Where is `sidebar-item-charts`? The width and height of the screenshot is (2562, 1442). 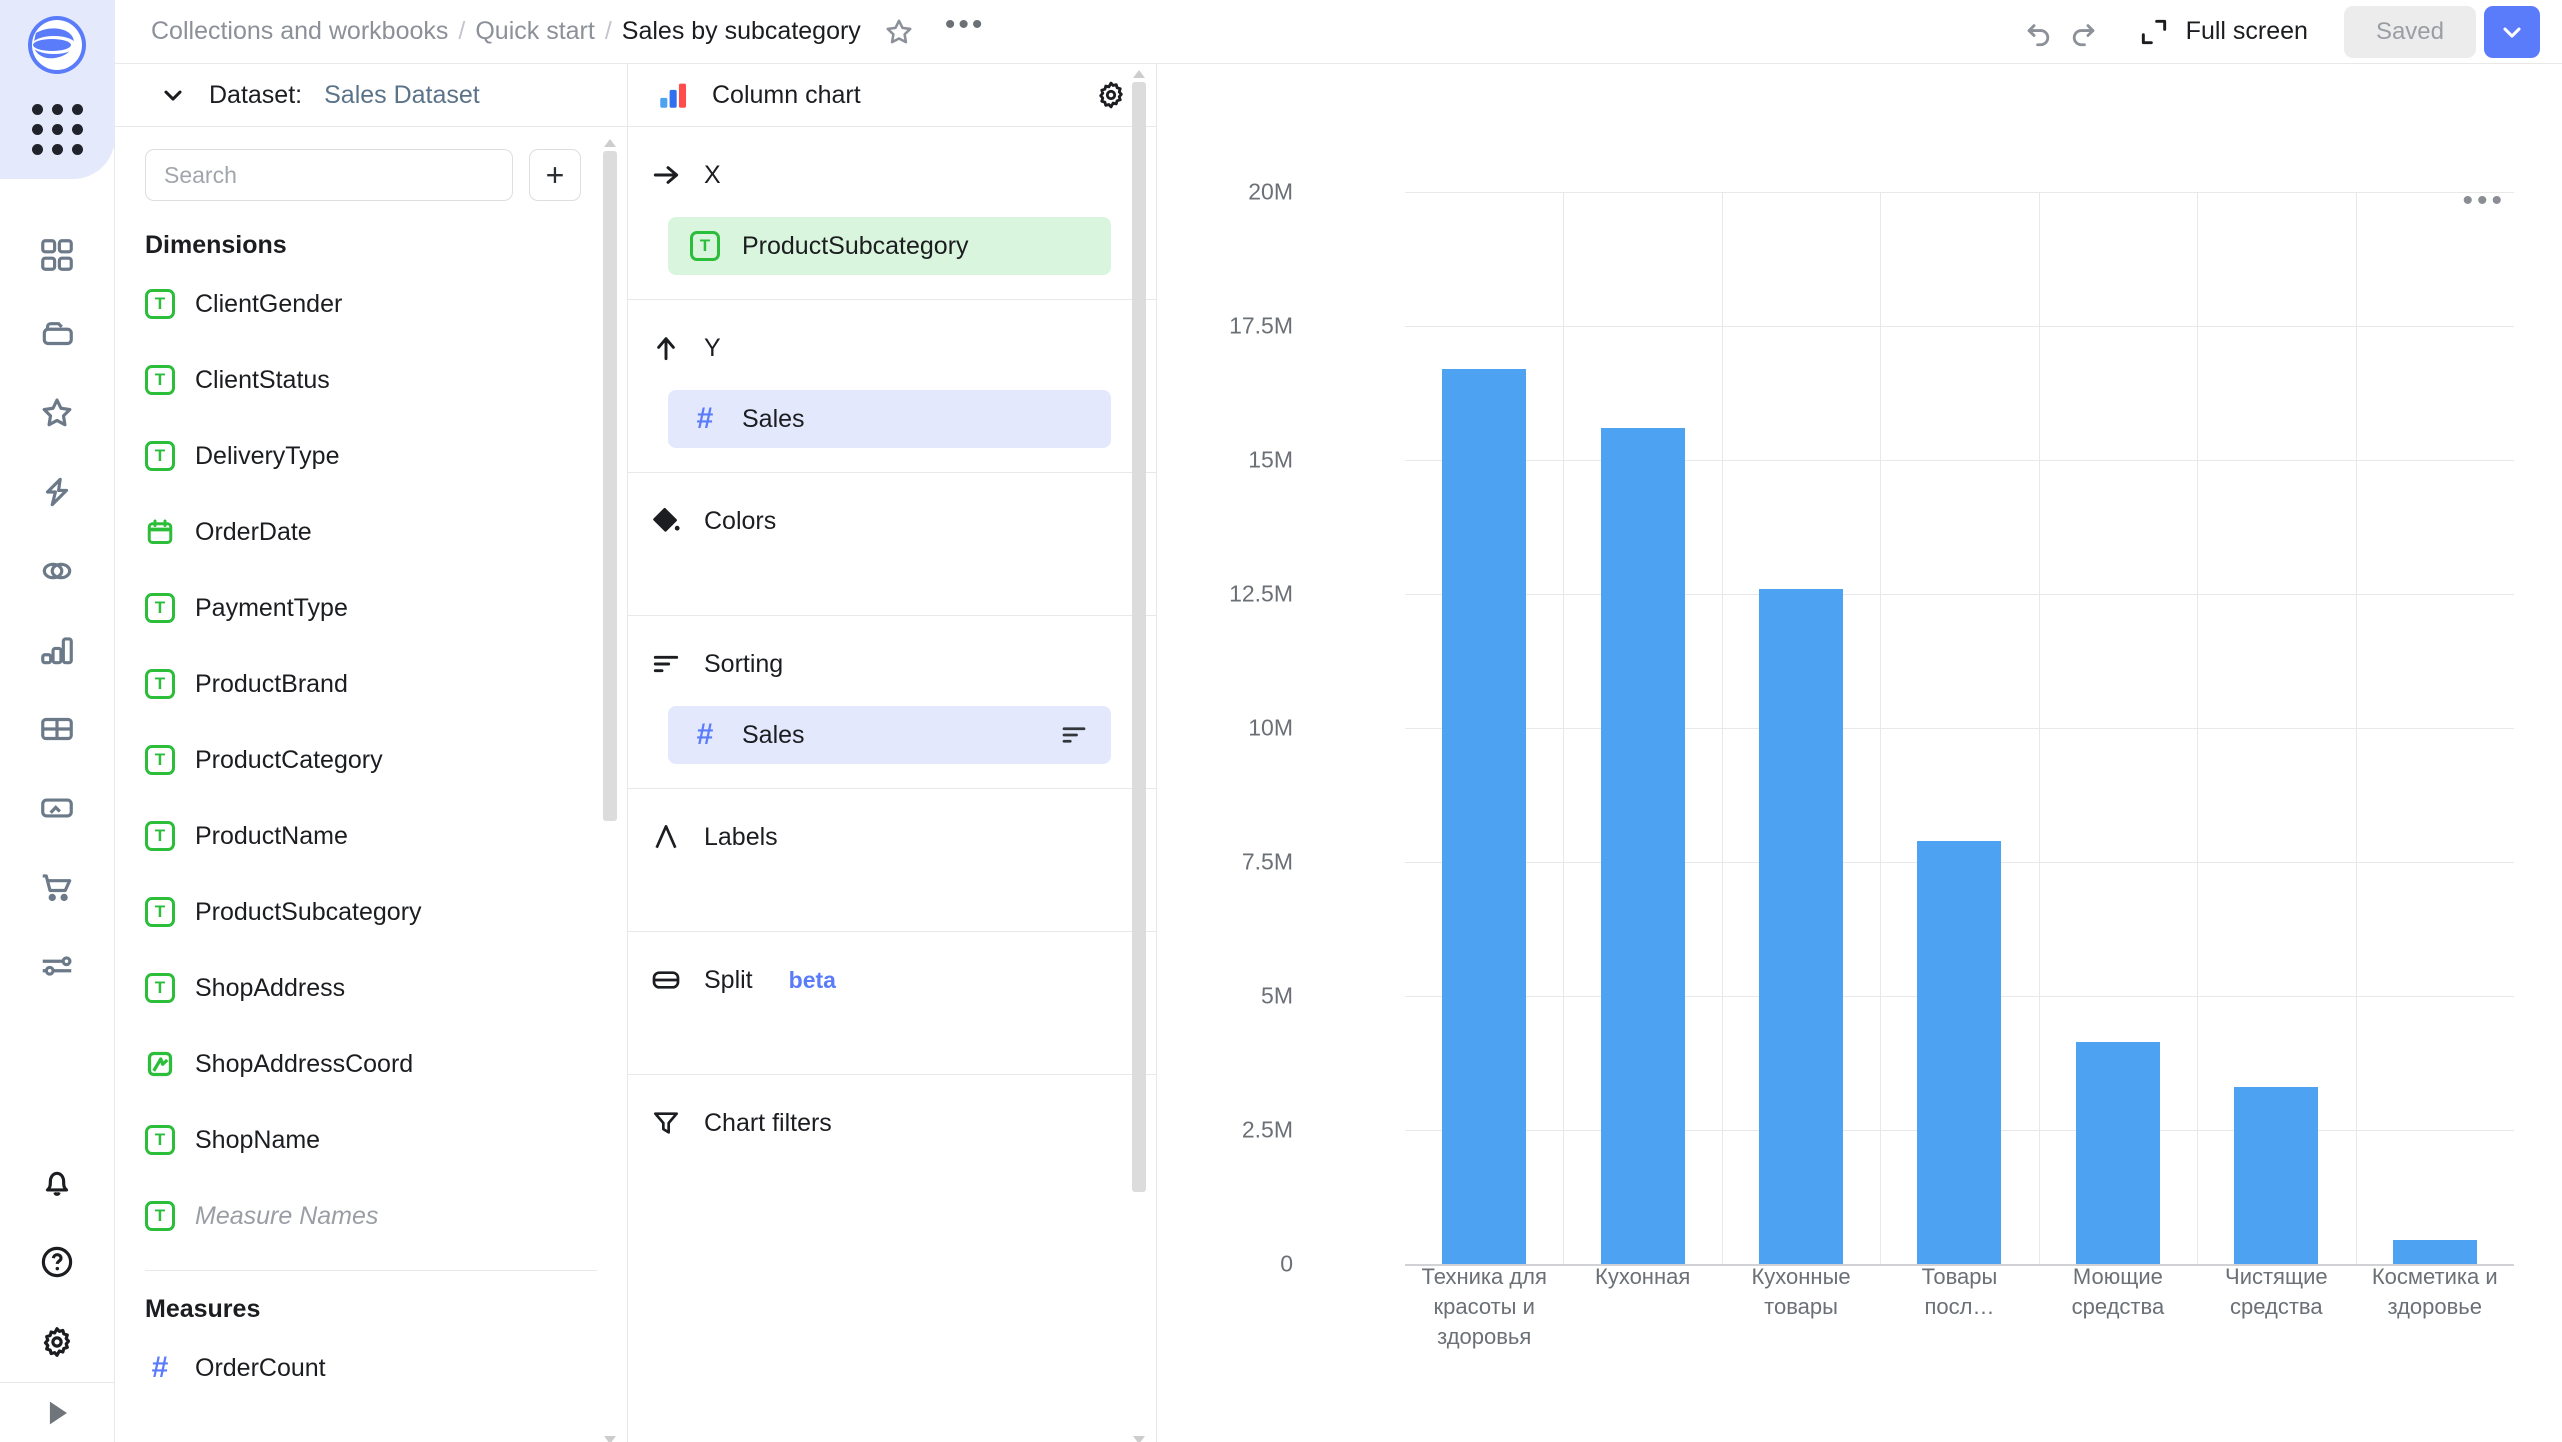 sidebar-item-charts is located at coordinates (57, 649).